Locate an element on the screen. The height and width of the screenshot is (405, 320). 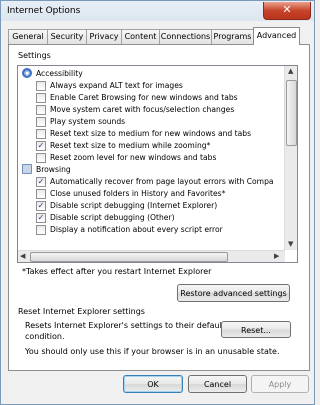
group-label: Accessibility is located at coordinates (59, 73).